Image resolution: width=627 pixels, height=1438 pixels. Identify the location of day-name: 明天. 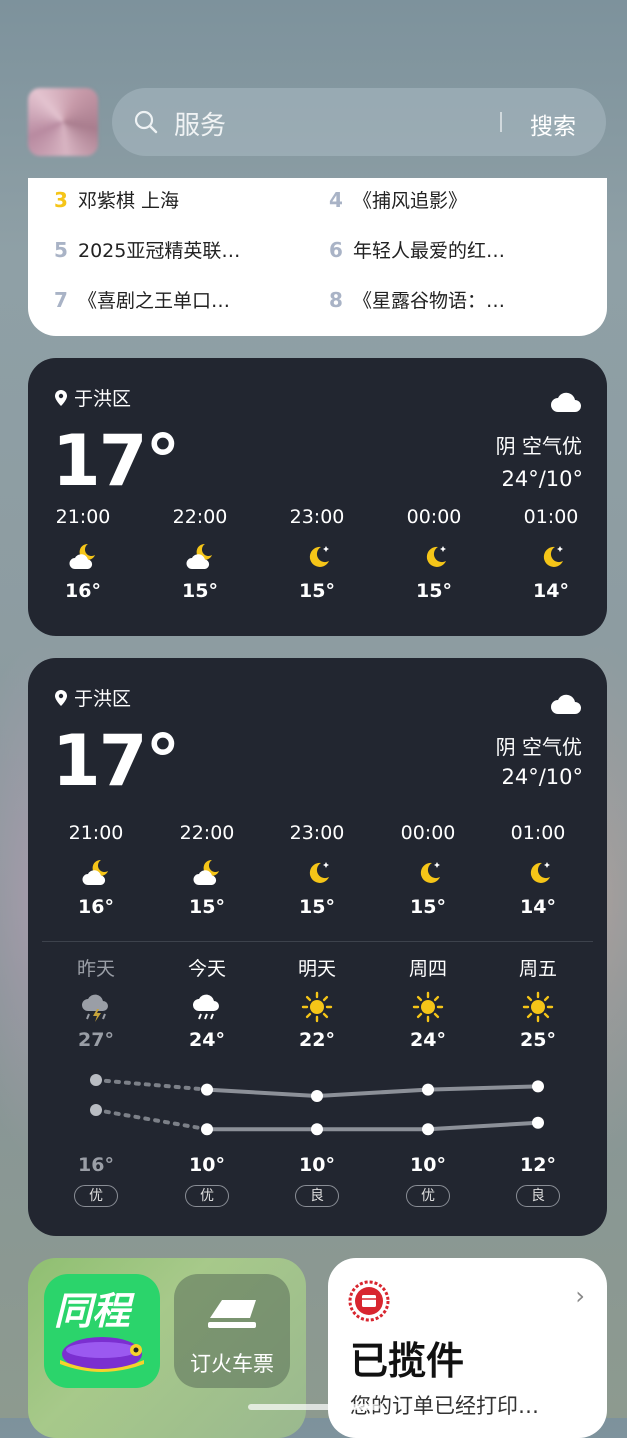
(316, 969).